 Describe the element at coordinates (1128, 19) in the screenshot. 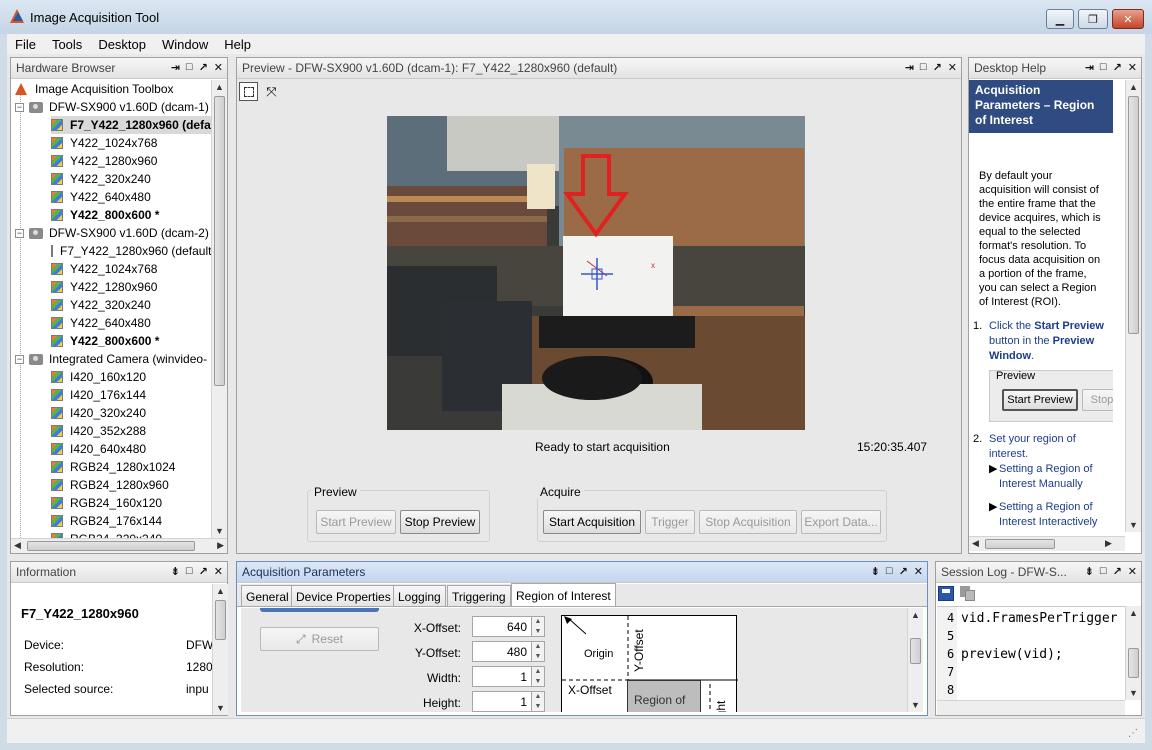

I see `close-icon: ✕` at that location.